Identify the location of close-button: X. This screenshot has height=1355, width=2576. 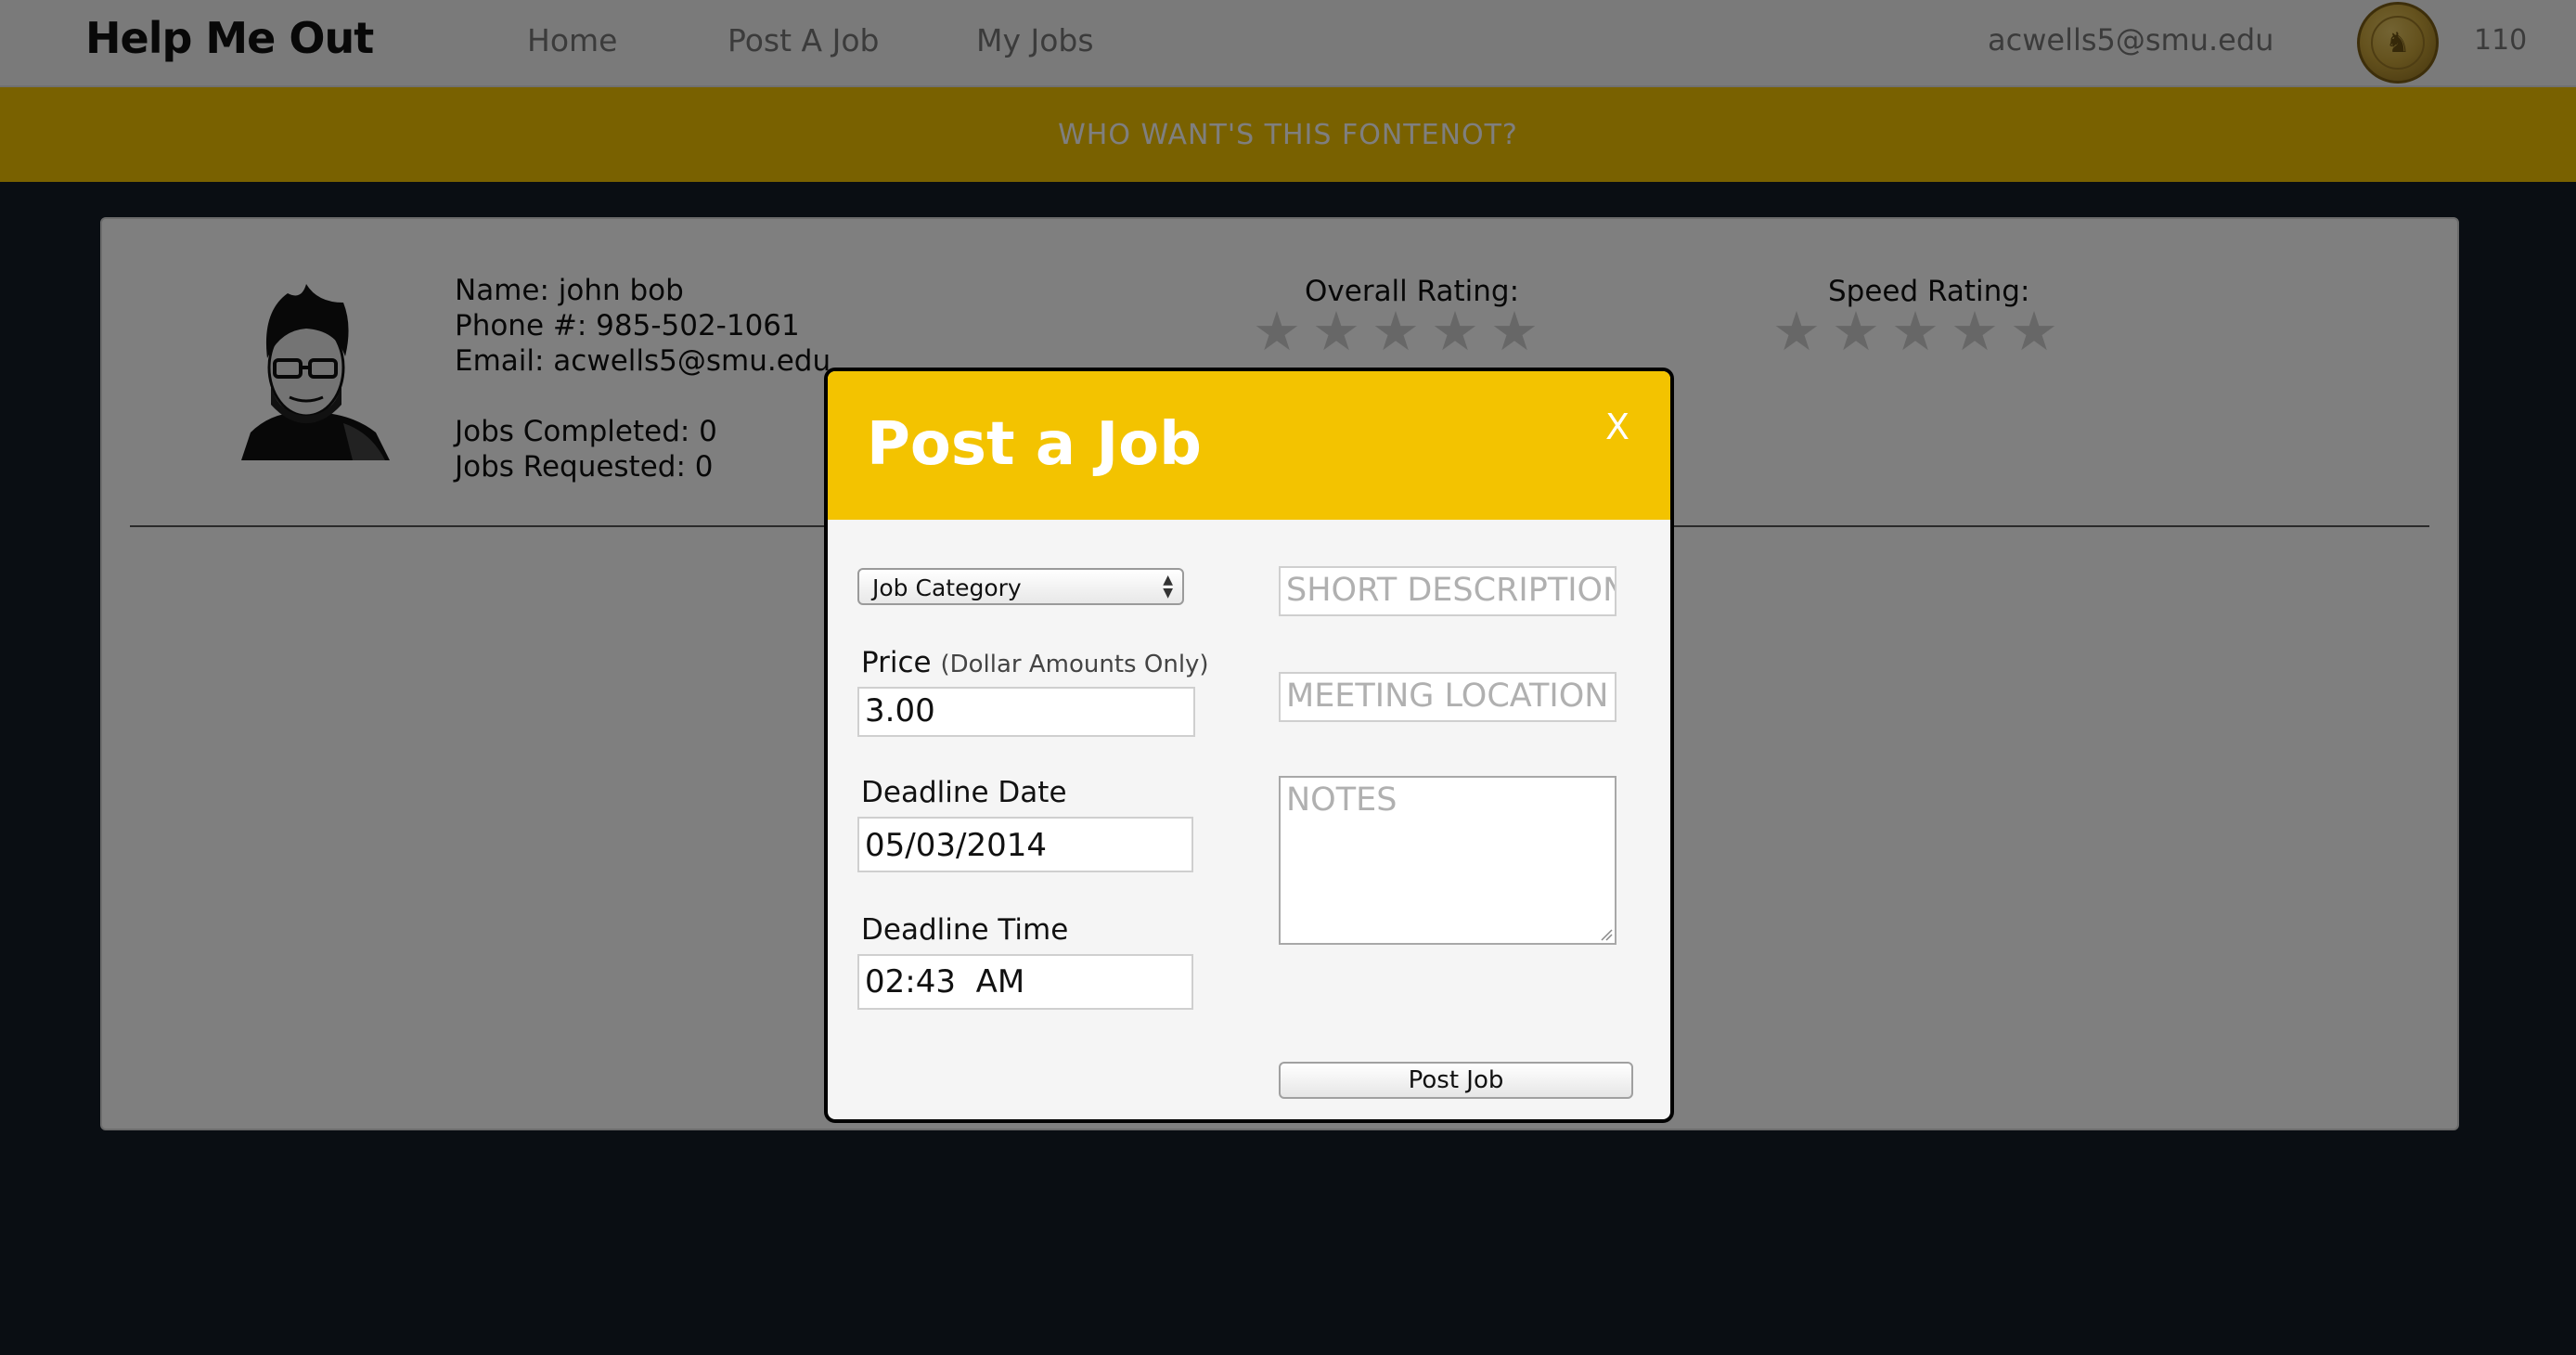
(1617, 427).